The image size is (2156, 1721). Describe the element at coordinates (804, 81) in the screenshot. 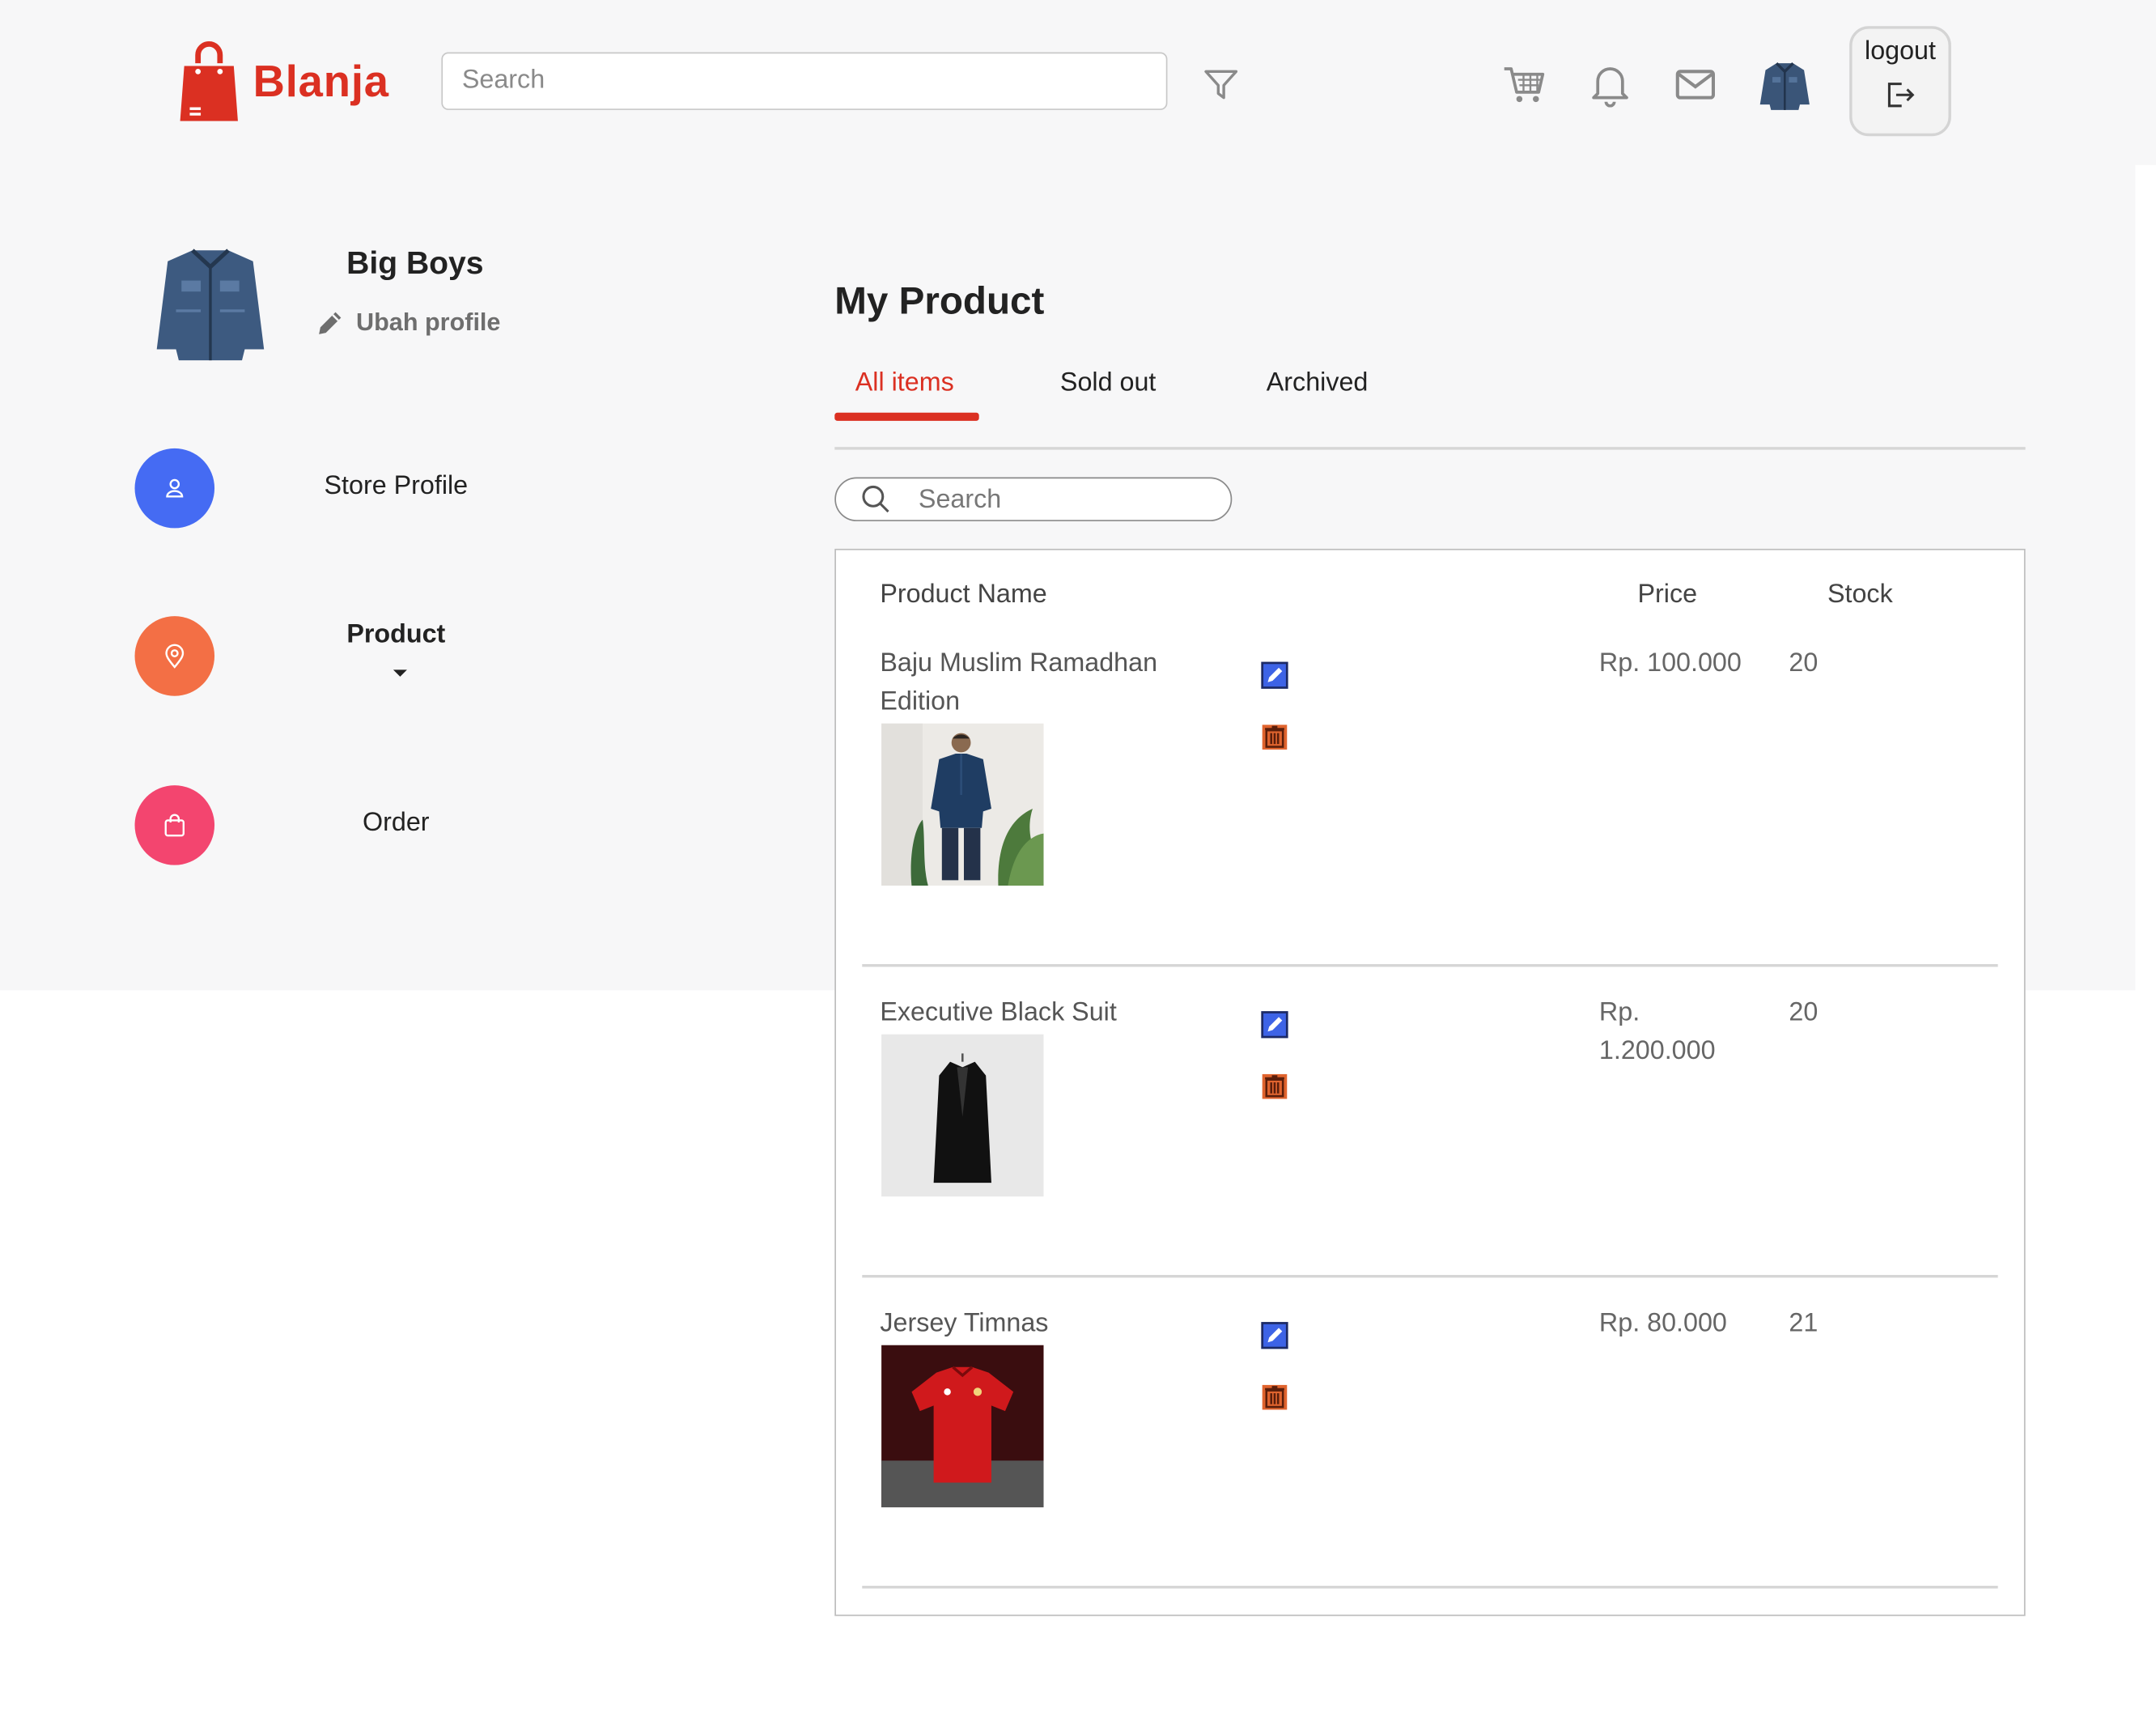

I see `header-search-input` at that location.